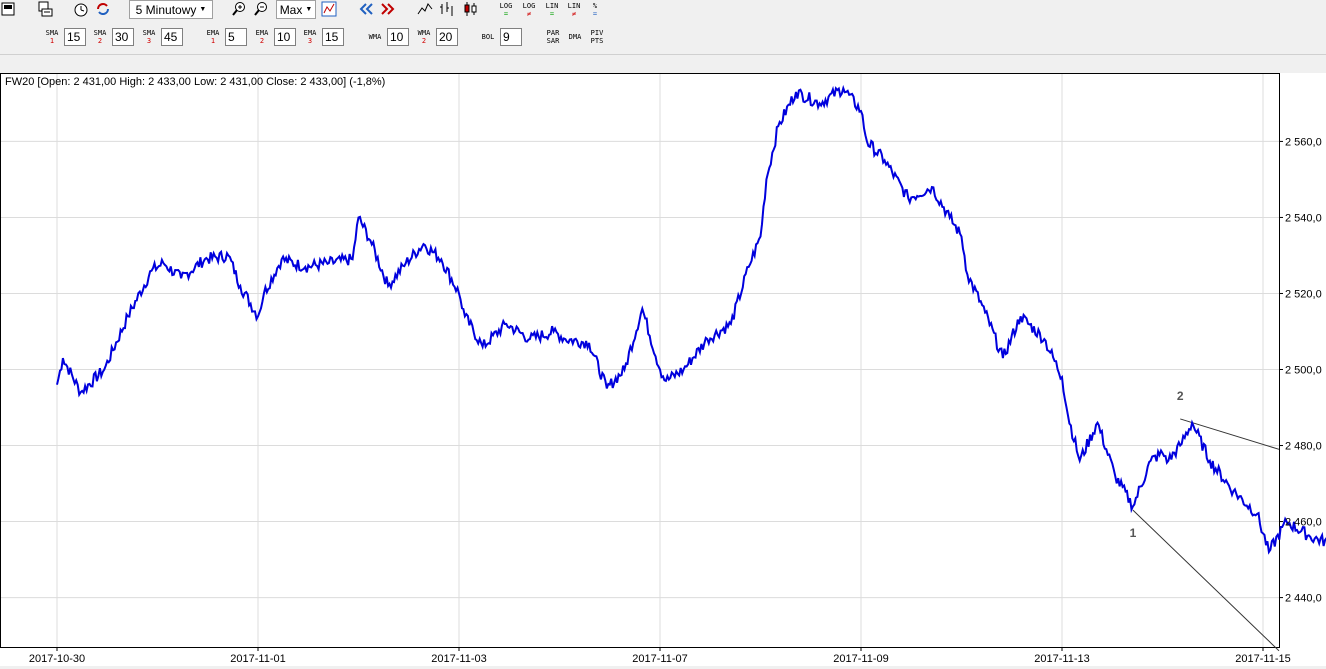  I want to click on parabolic-sar-toggle: PAR SAR, so click(553, 37).